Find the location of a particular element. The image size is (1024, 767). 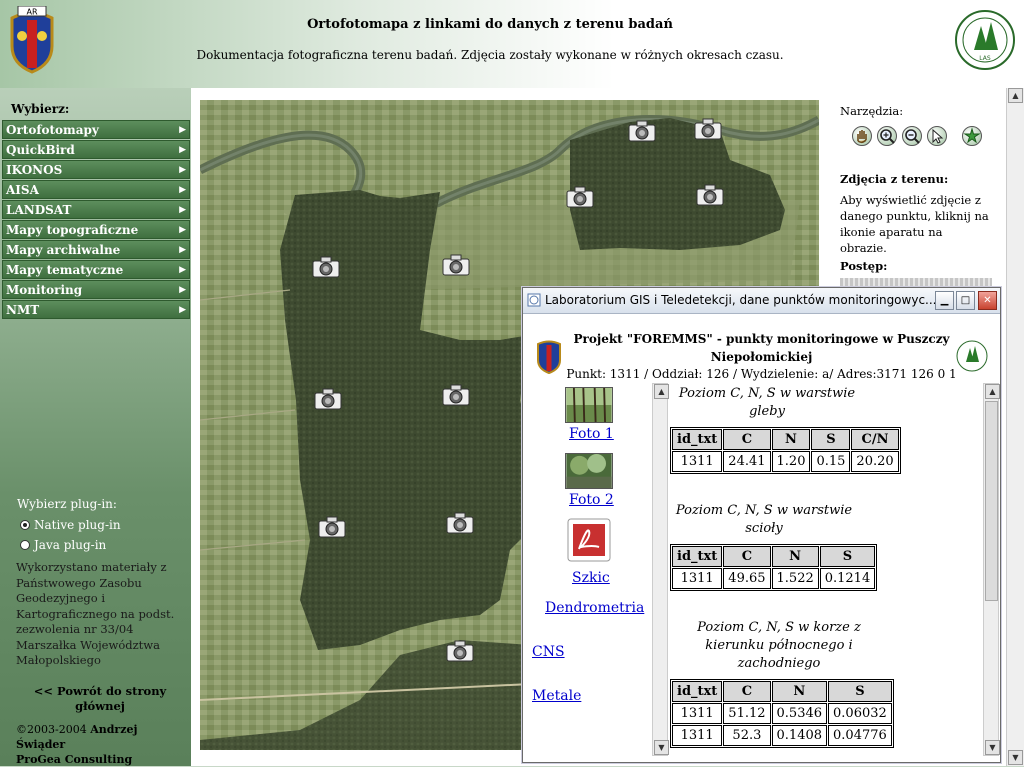

copyright-prefix: ©2003-2004 is located at coordinates (53, 729).